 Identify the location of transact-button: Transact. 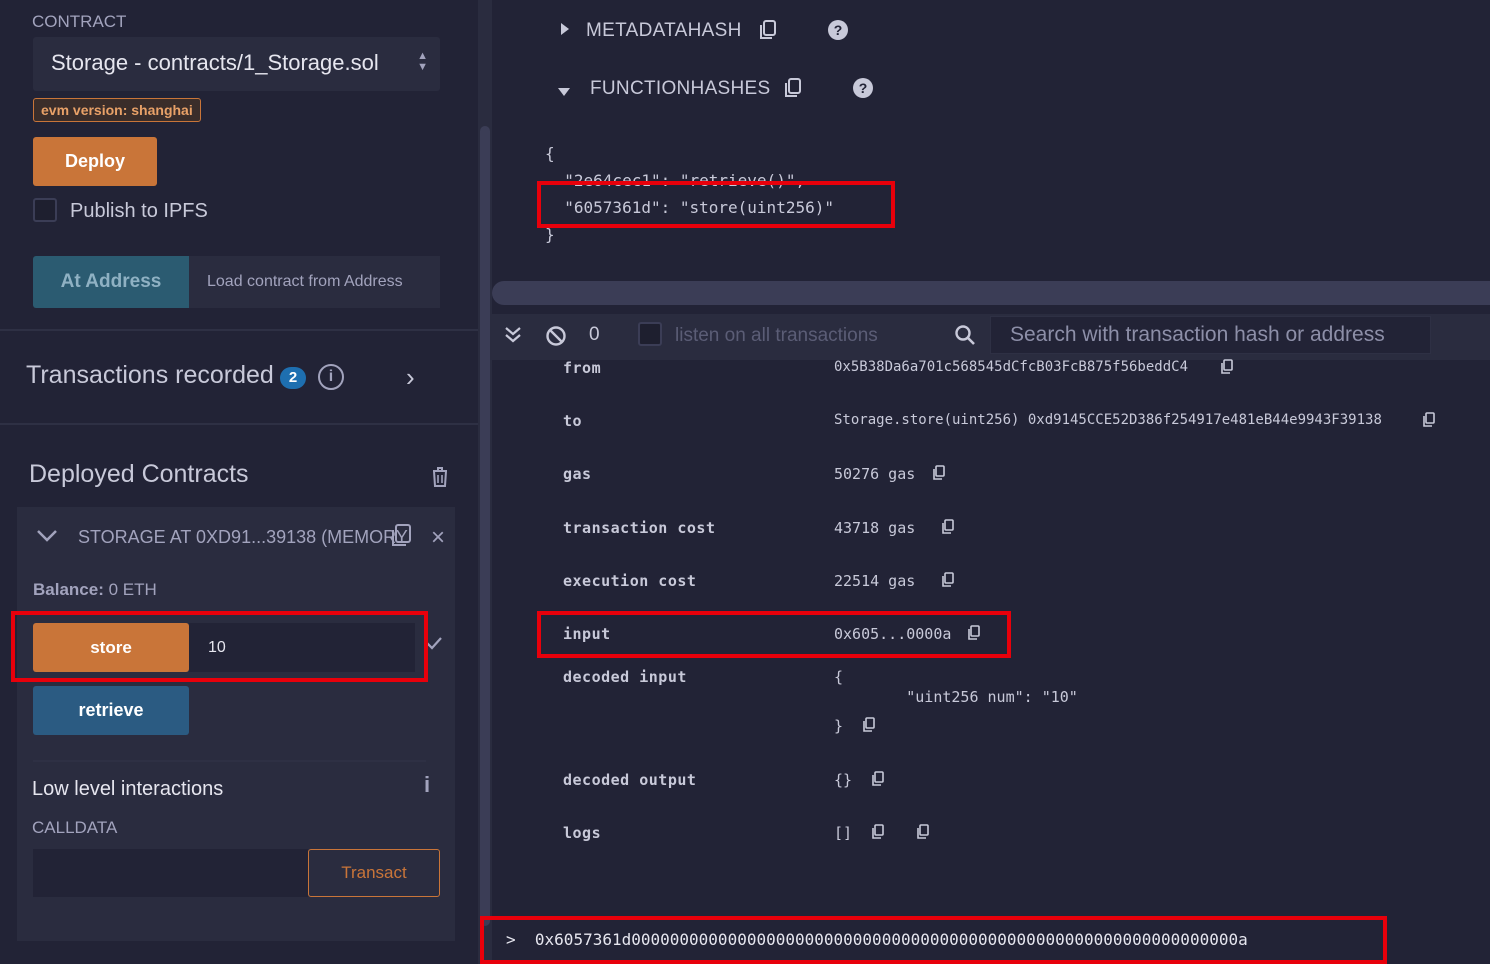
(374, 873).